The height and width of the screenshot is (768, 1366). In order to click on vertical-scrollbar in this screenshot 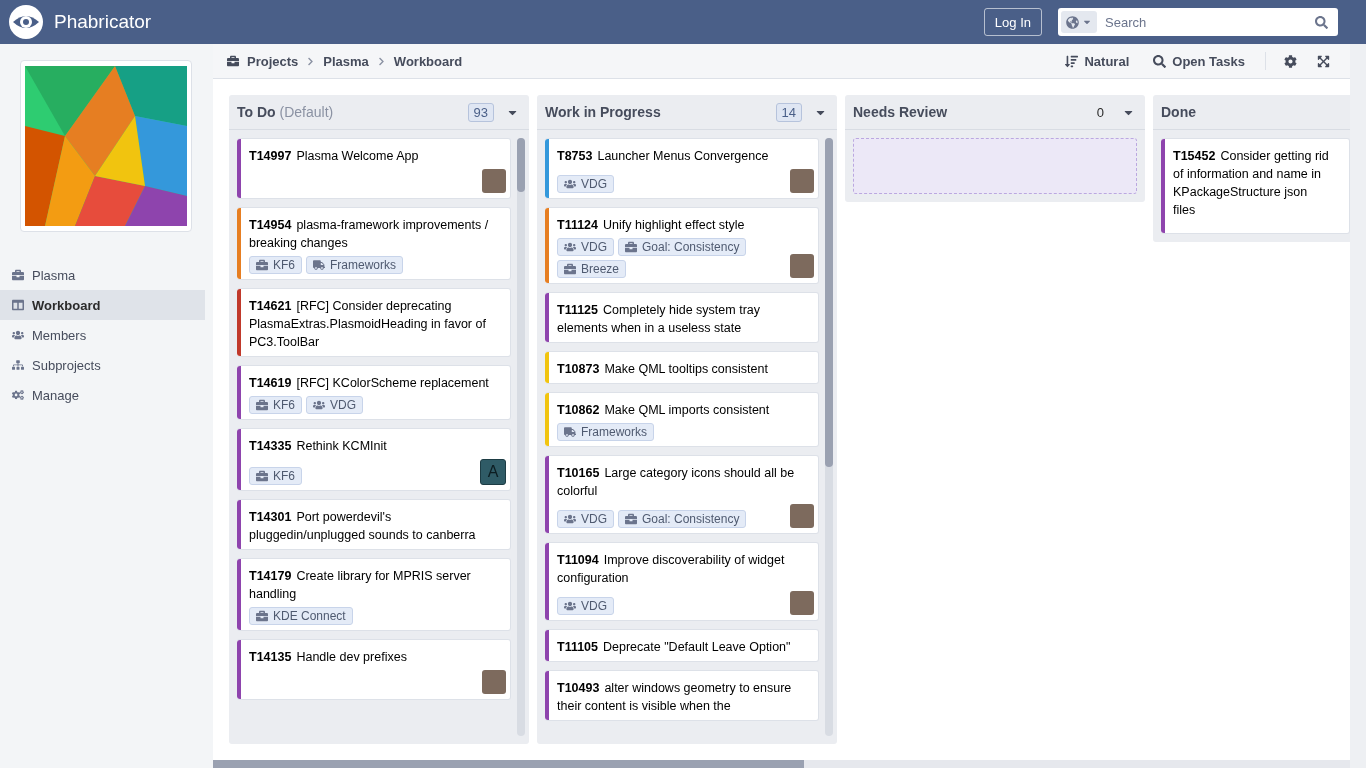, I will do `click(1358, 406)`.